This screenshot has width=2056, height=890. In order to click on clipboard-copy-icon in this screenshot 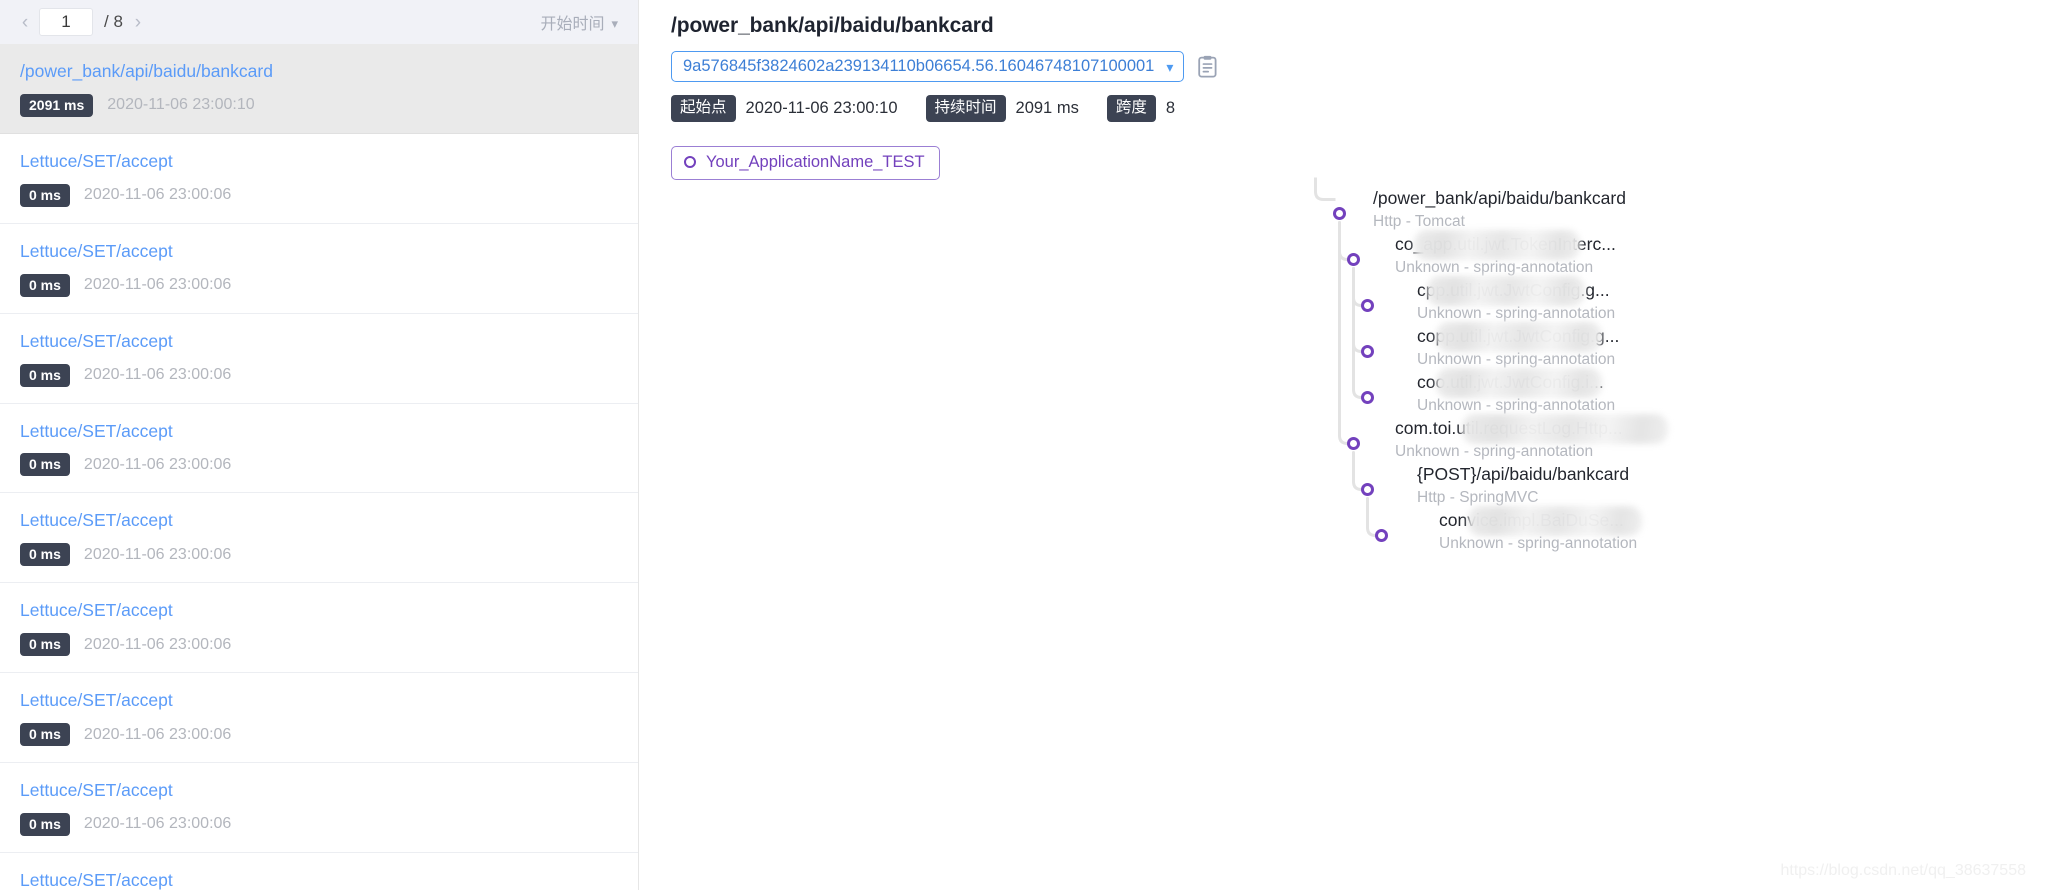, I will do `click(1207, 66)`.